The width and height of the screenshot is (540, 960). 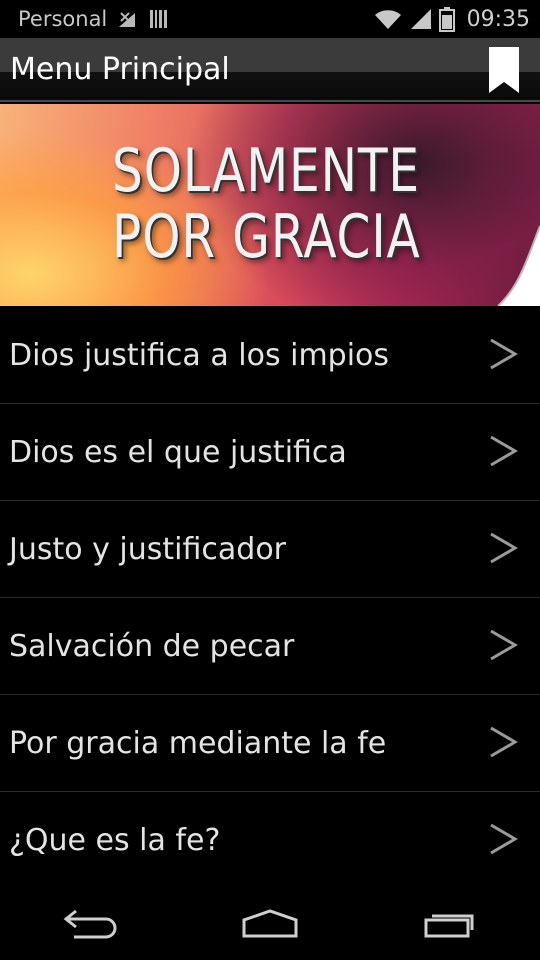 I want to click on menu-item: Justo y justificador, so click(x=270, y=549).